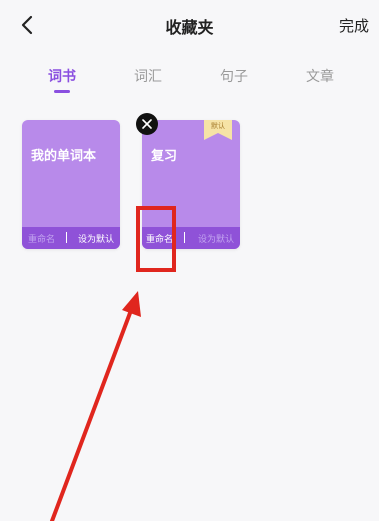  Describe the element at coordinates (218, 126) in the screenshot. I see `default-badge-label: 默认` at that location.